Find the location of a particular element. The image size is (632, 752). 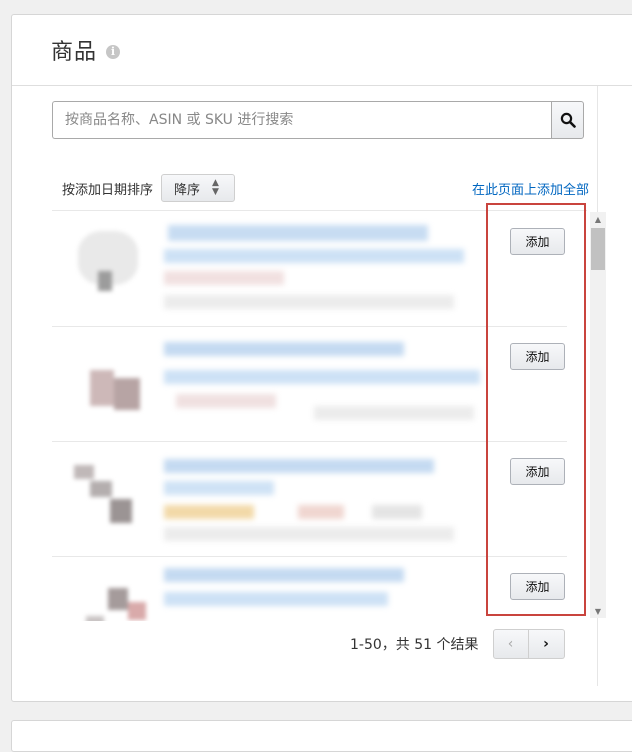

next-page-button: › is located at coordinates (546, 644).